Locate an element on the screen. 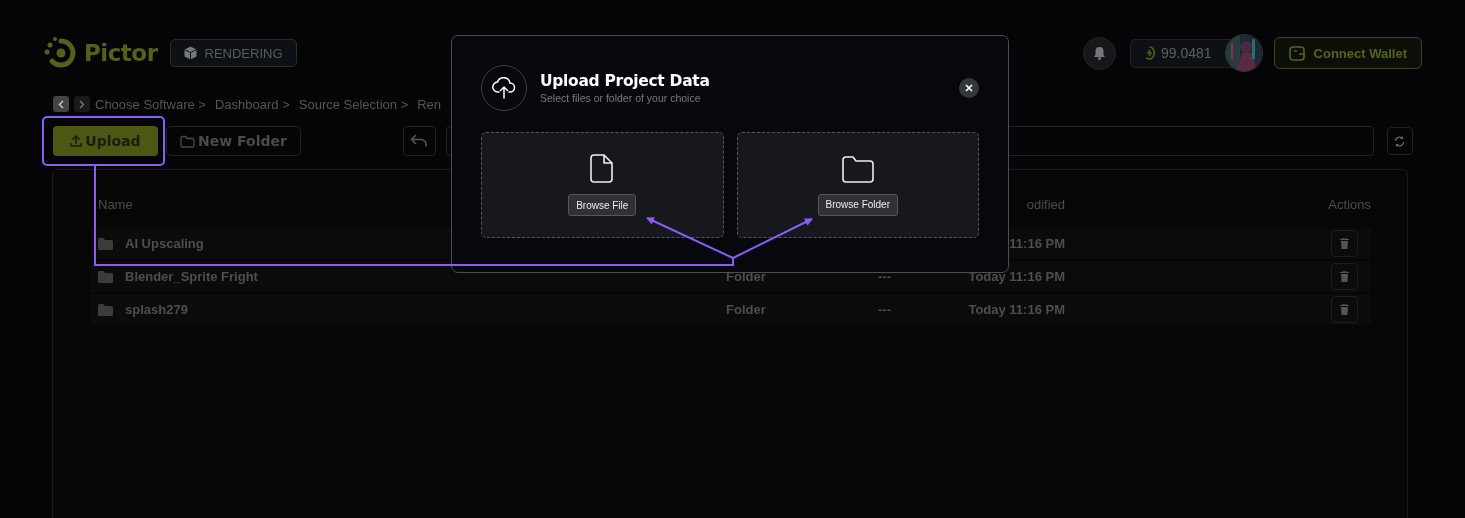 This screenshot has width=1465, height=518. browse-button: Browse File is located at coordinates (602, 205).